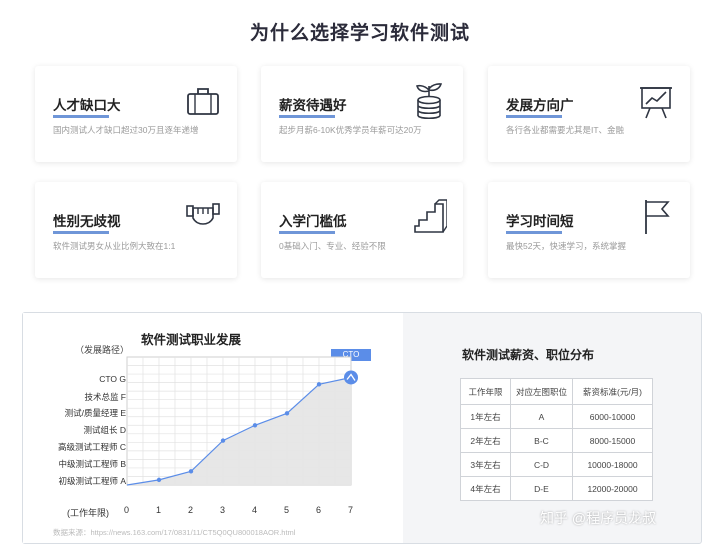  I want to click on card-title: 薪资待遇好, so click(313, 105).